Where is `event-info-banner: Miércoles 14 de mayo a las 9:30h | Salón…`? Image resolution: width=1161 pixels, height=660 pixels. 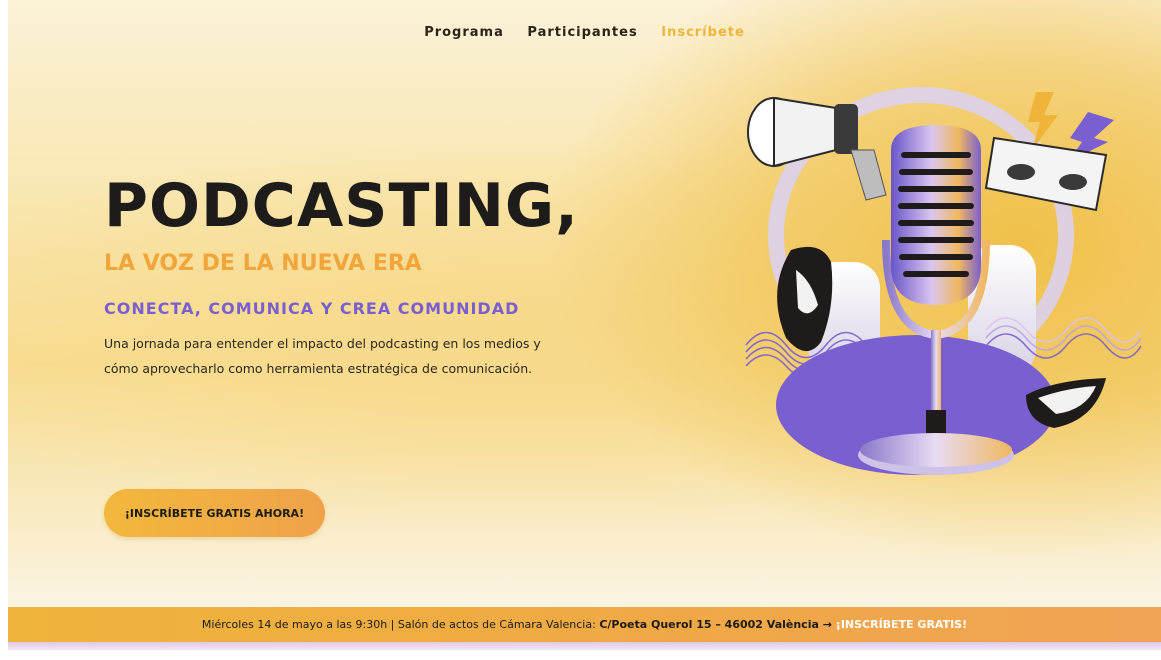 event-info-banner: Miércoles 14 de mayo a las 9:30h | Salón… is located at coordinates (584, 624).